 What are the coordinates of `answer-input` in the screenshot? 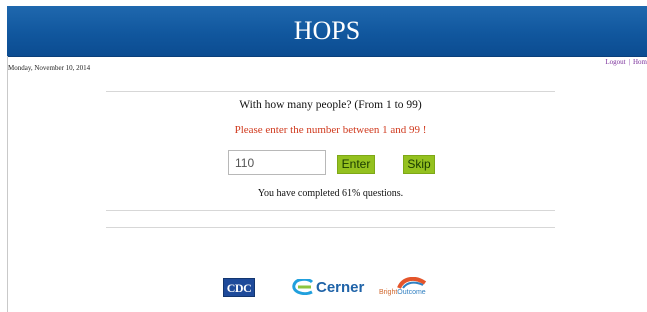 It's located at (277, 162).